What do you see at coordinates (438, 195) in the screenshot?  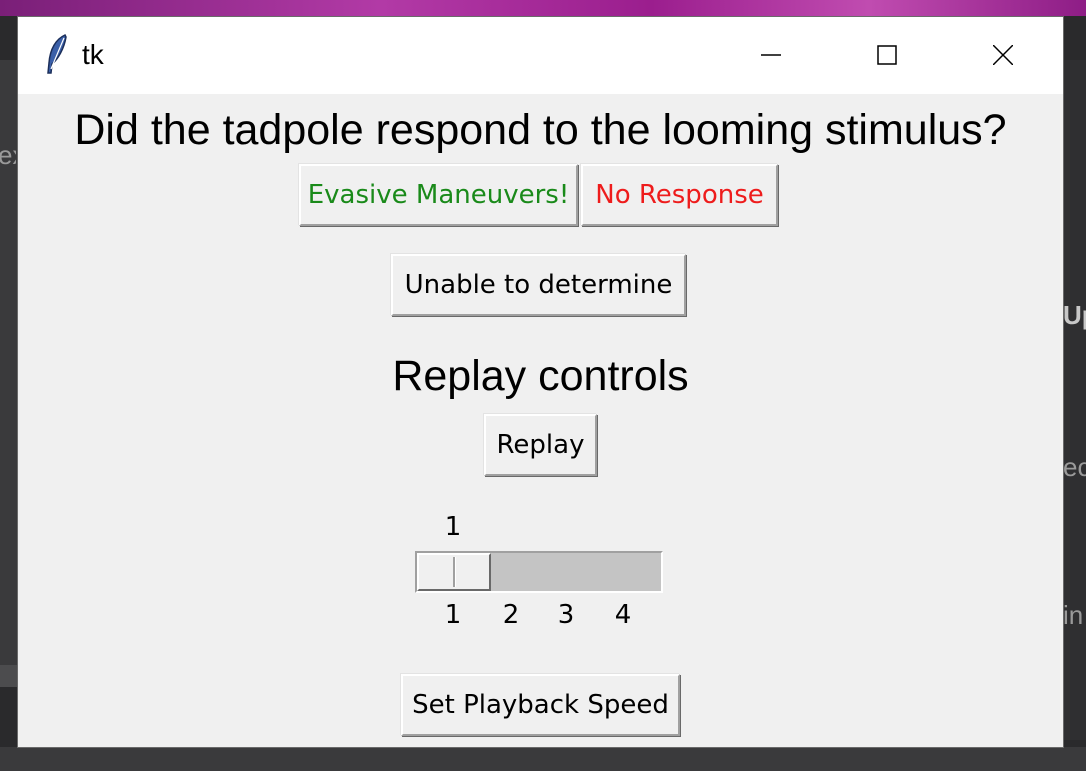 I see `evasive-maneuvers-button: Evasive Maneuvers!` at bounding box center [438, 195].